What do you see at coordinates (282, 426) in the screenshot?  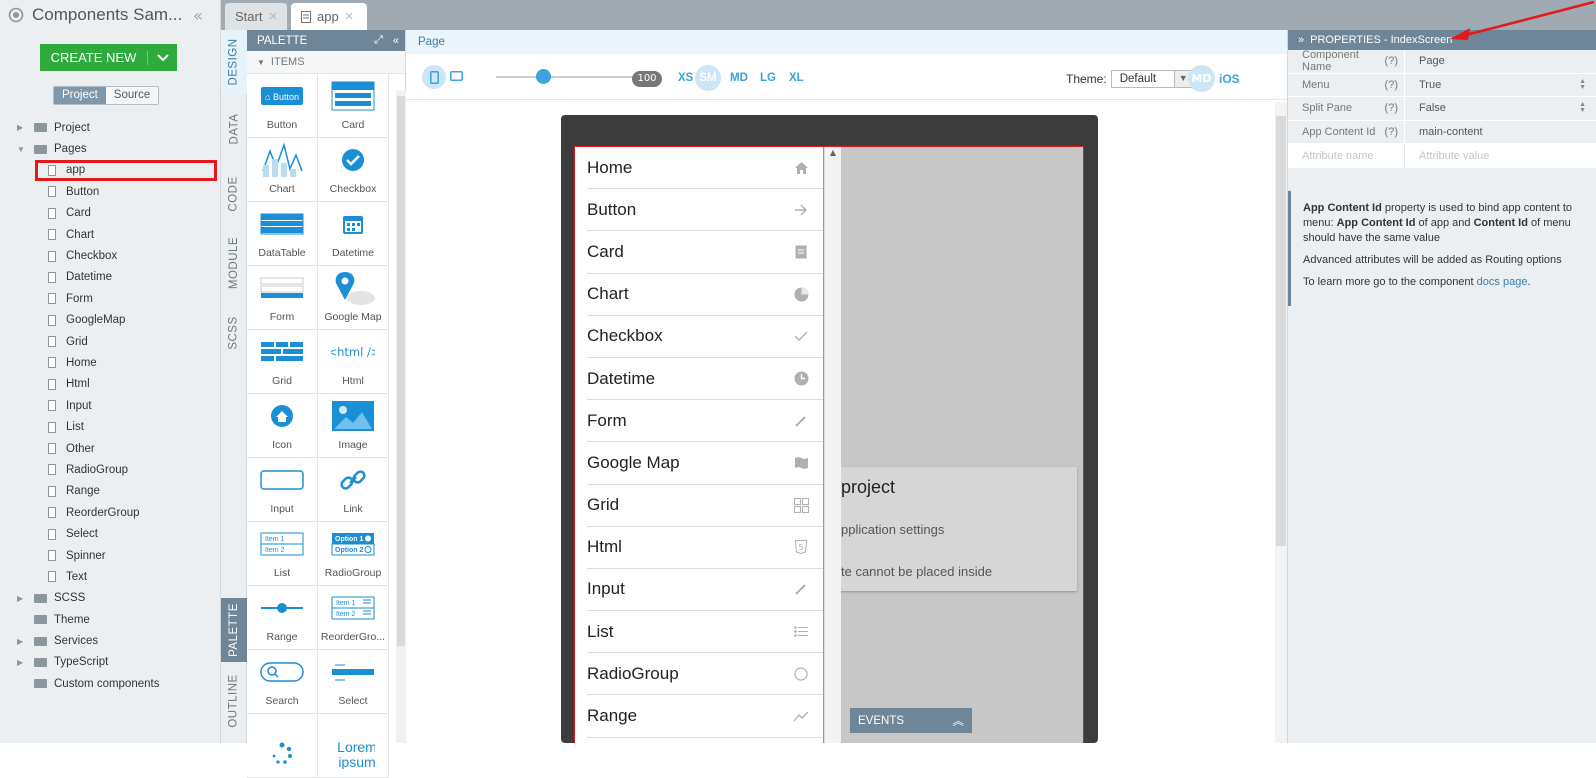 I see `palette-item: Icon` at bounding box center [282, 426].